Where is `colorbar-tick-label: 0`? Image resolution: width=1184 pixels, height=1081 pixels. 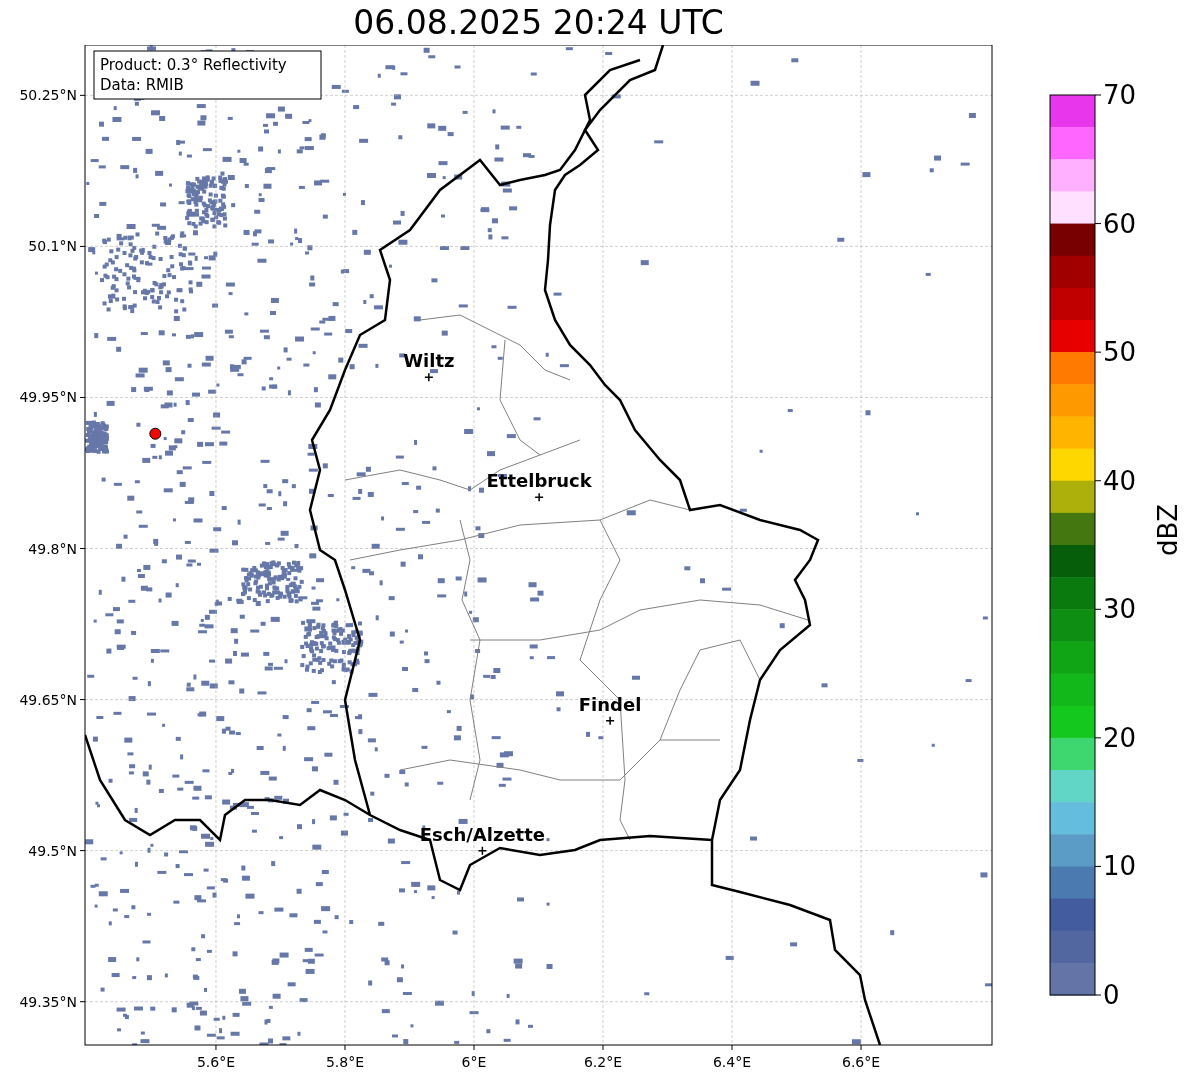 colorbar-tick-label: 0 is located at coordinates (1111, 995).